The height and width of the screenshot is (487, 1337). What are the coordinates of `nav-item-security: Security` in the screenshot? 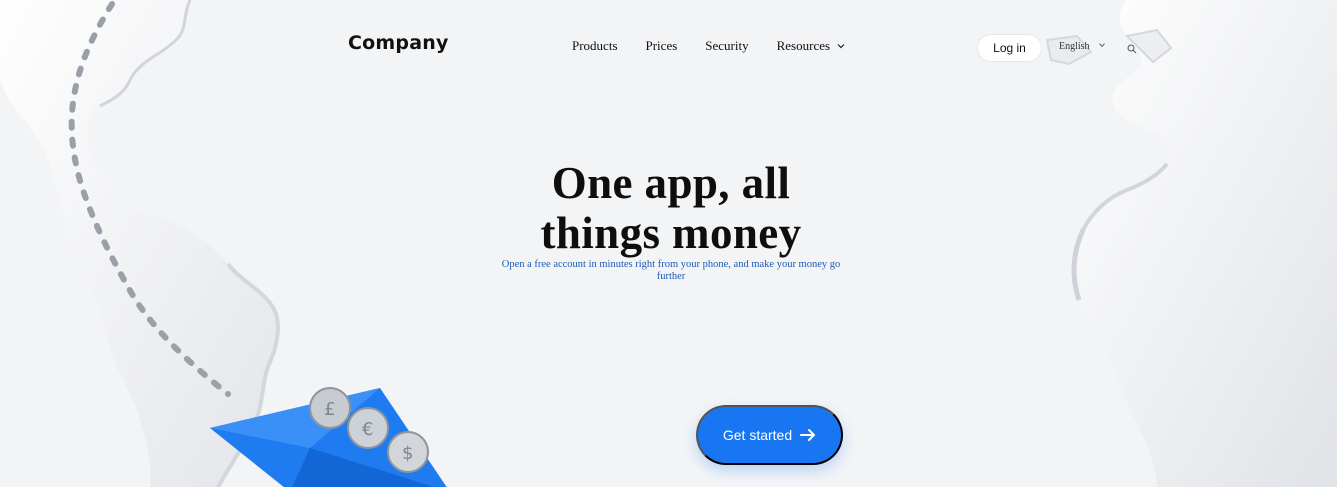 It's located at (726, 46).